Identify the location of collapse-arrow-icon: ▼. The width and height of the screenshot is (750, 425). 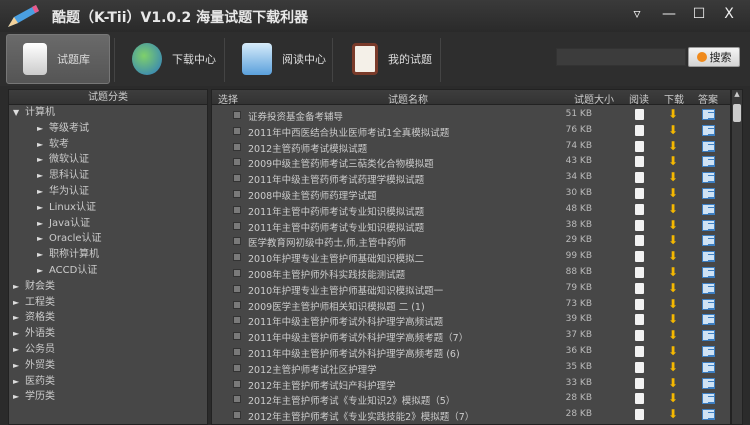
(19, 113).